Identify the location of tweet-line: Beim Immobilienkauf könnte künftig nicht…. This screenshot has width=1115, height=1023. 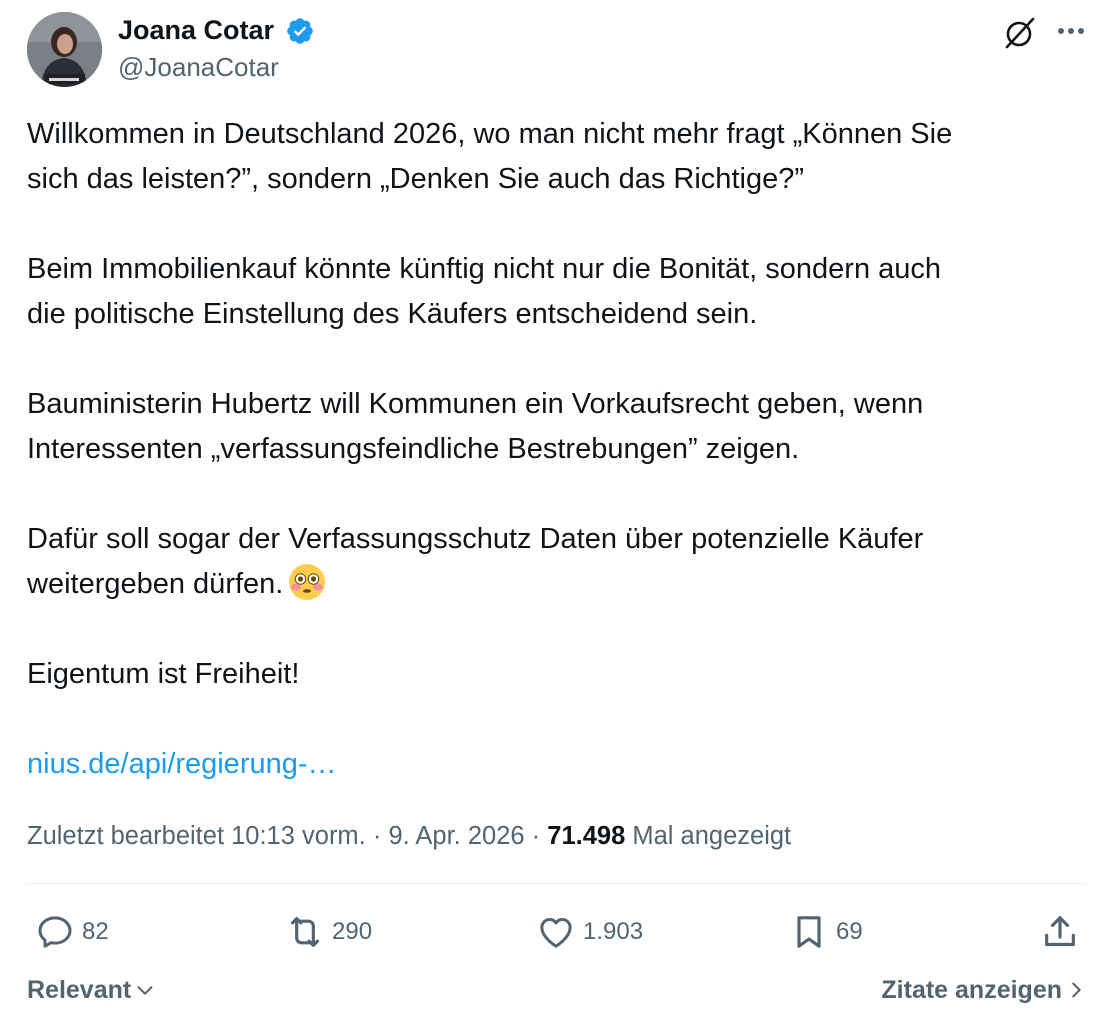
(484, 269).